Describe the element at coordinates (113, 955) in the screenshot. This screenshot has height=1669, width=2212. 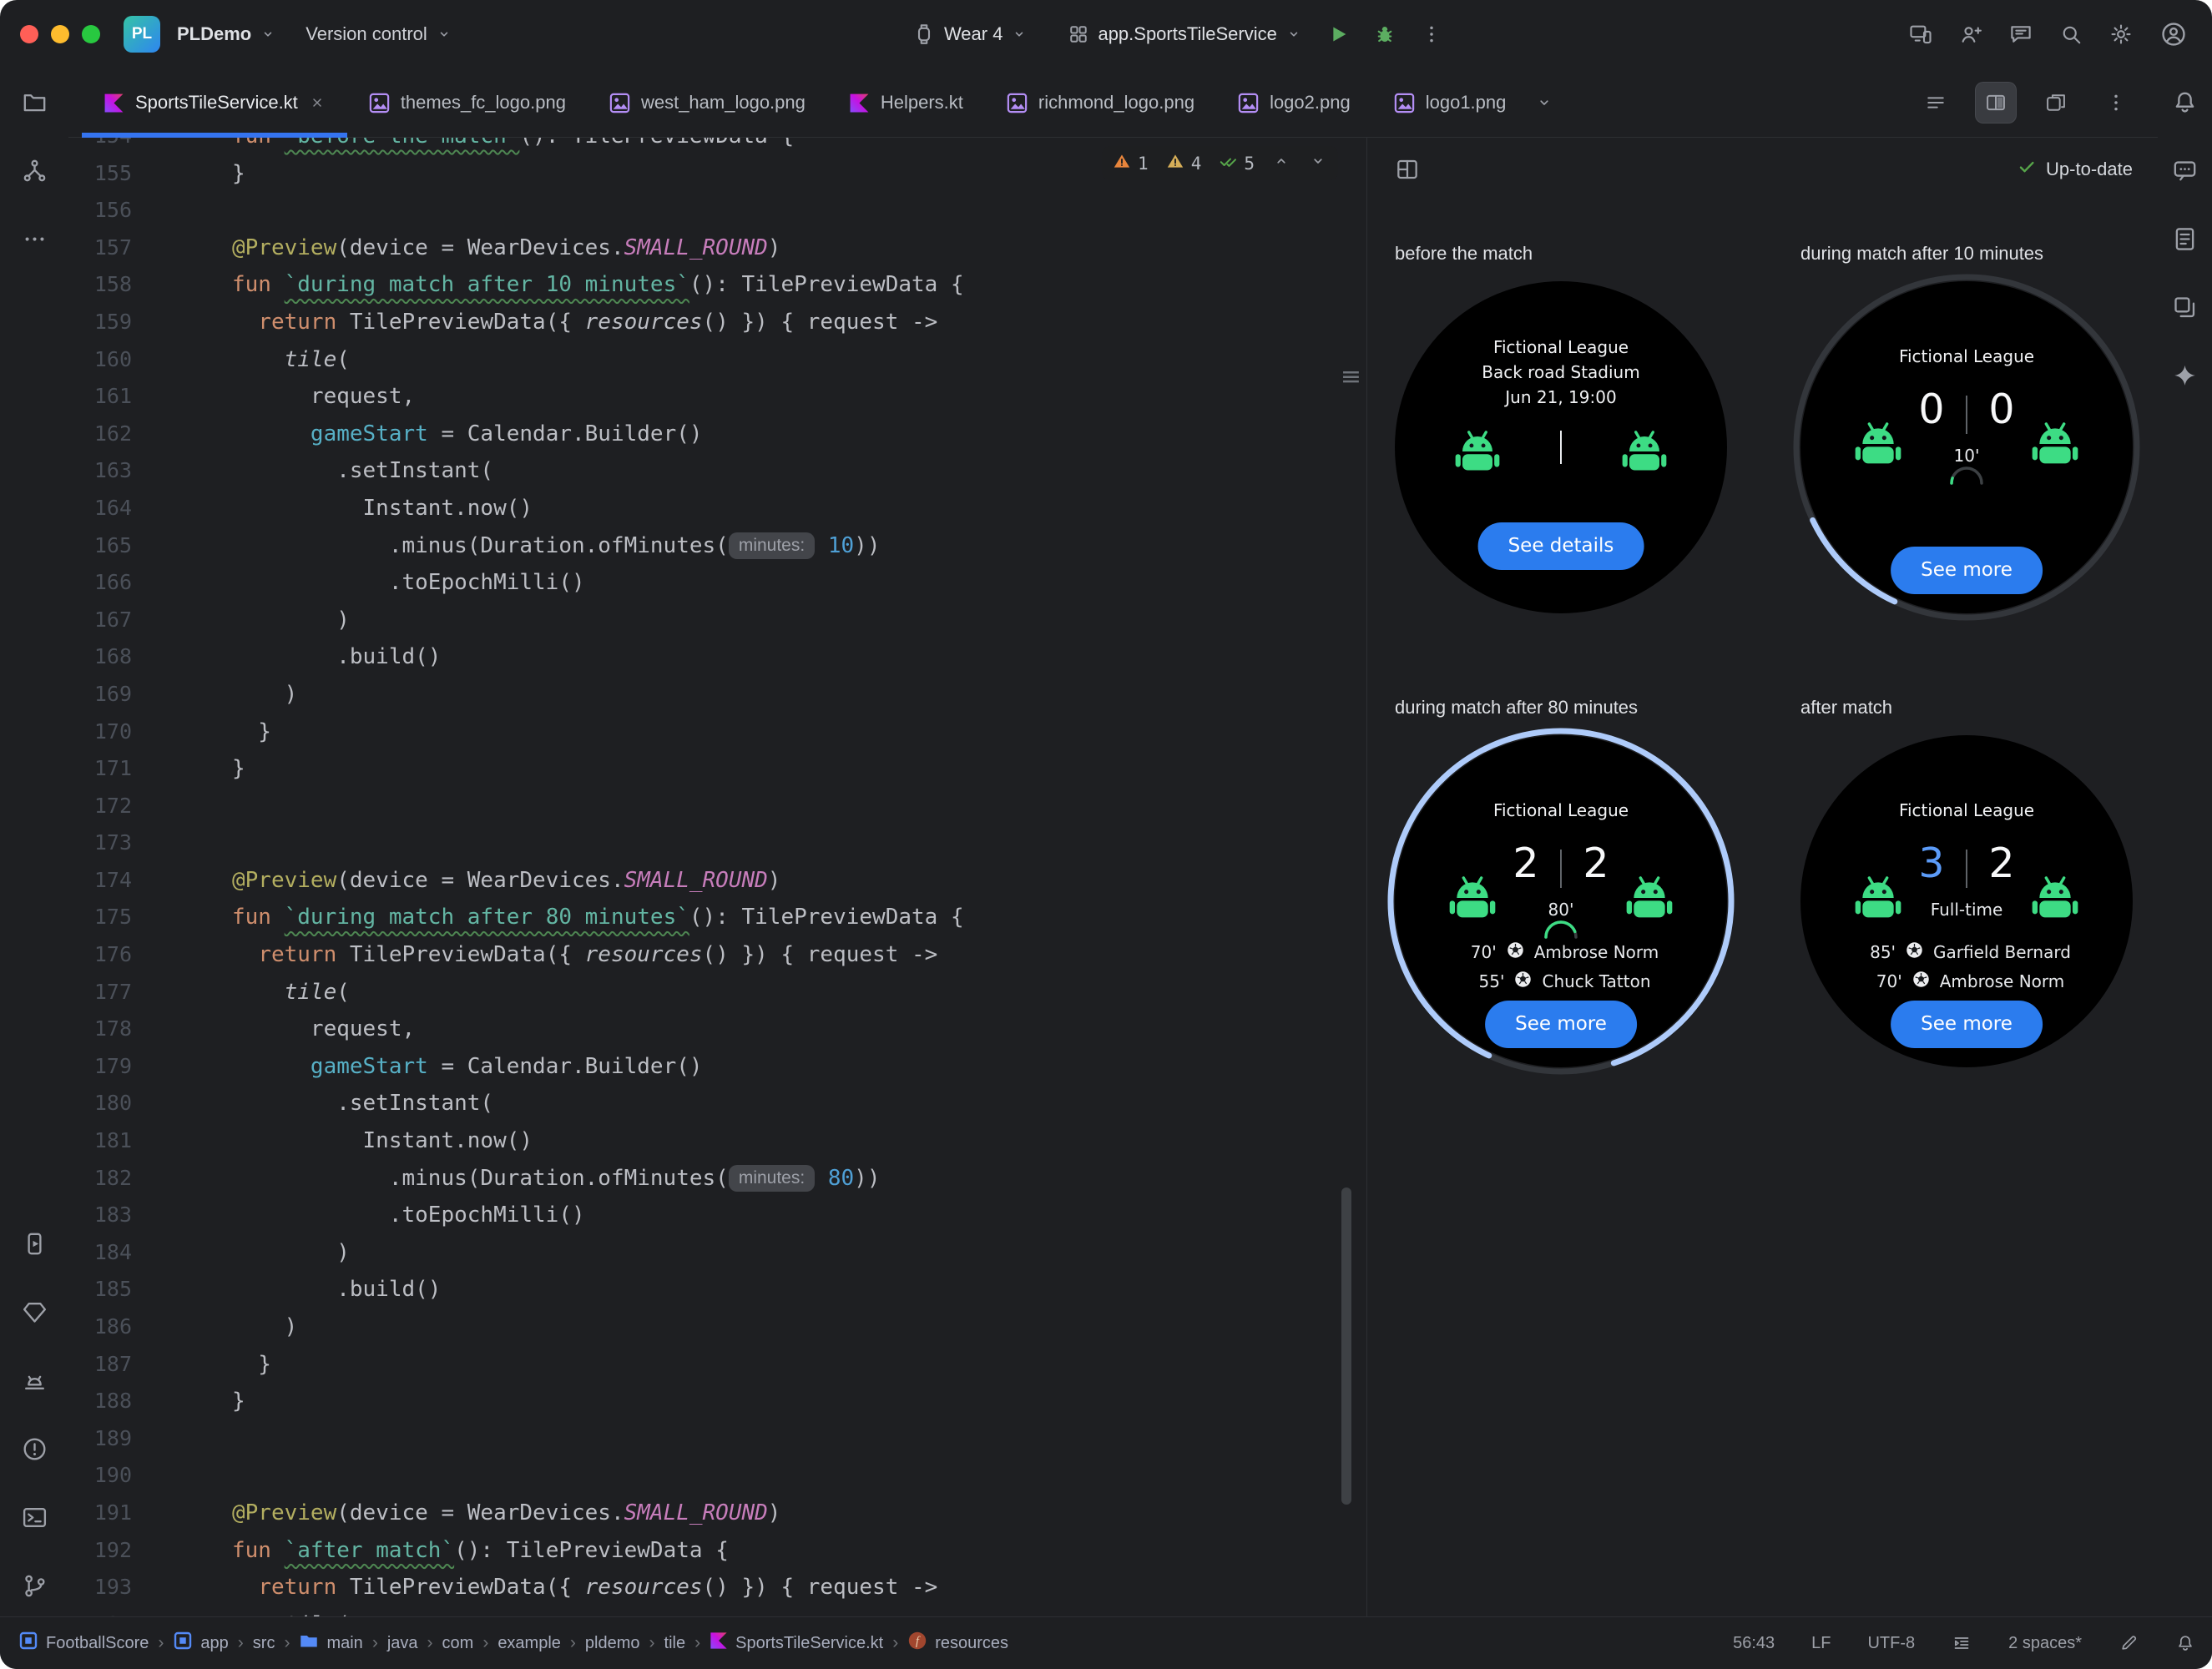
I see `line-number: 176` at that location.